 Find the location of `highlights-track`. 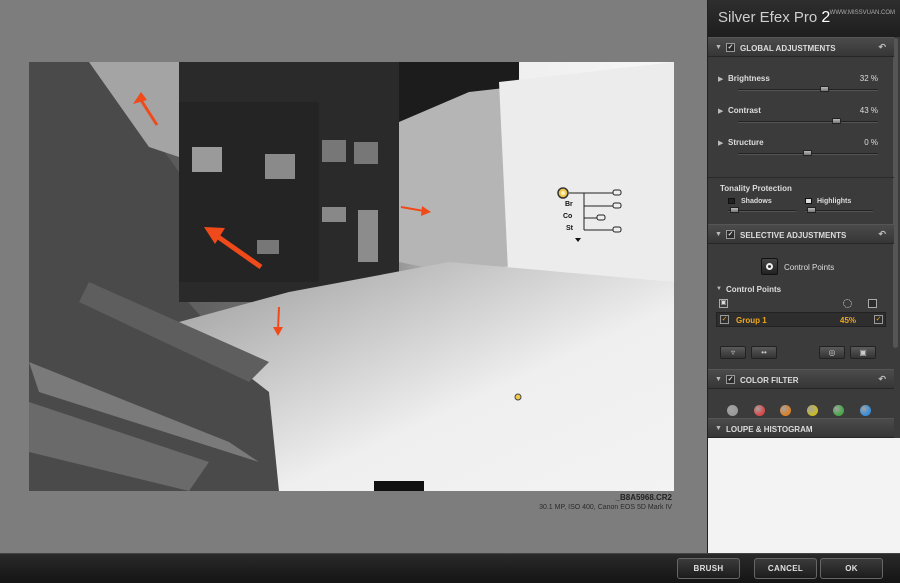

highlights-track is located at coordinates (839, 210).